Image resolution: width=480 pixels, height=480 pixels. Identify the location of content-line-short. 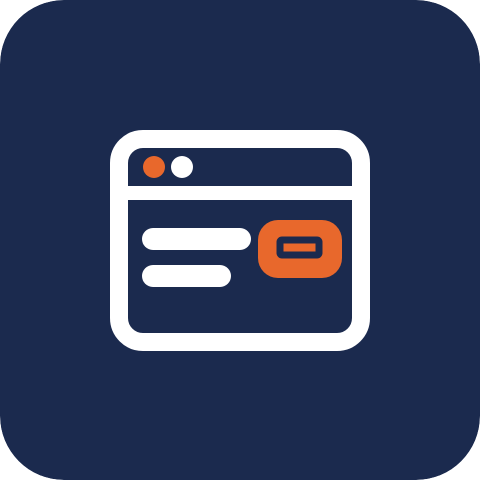
(186, 276).